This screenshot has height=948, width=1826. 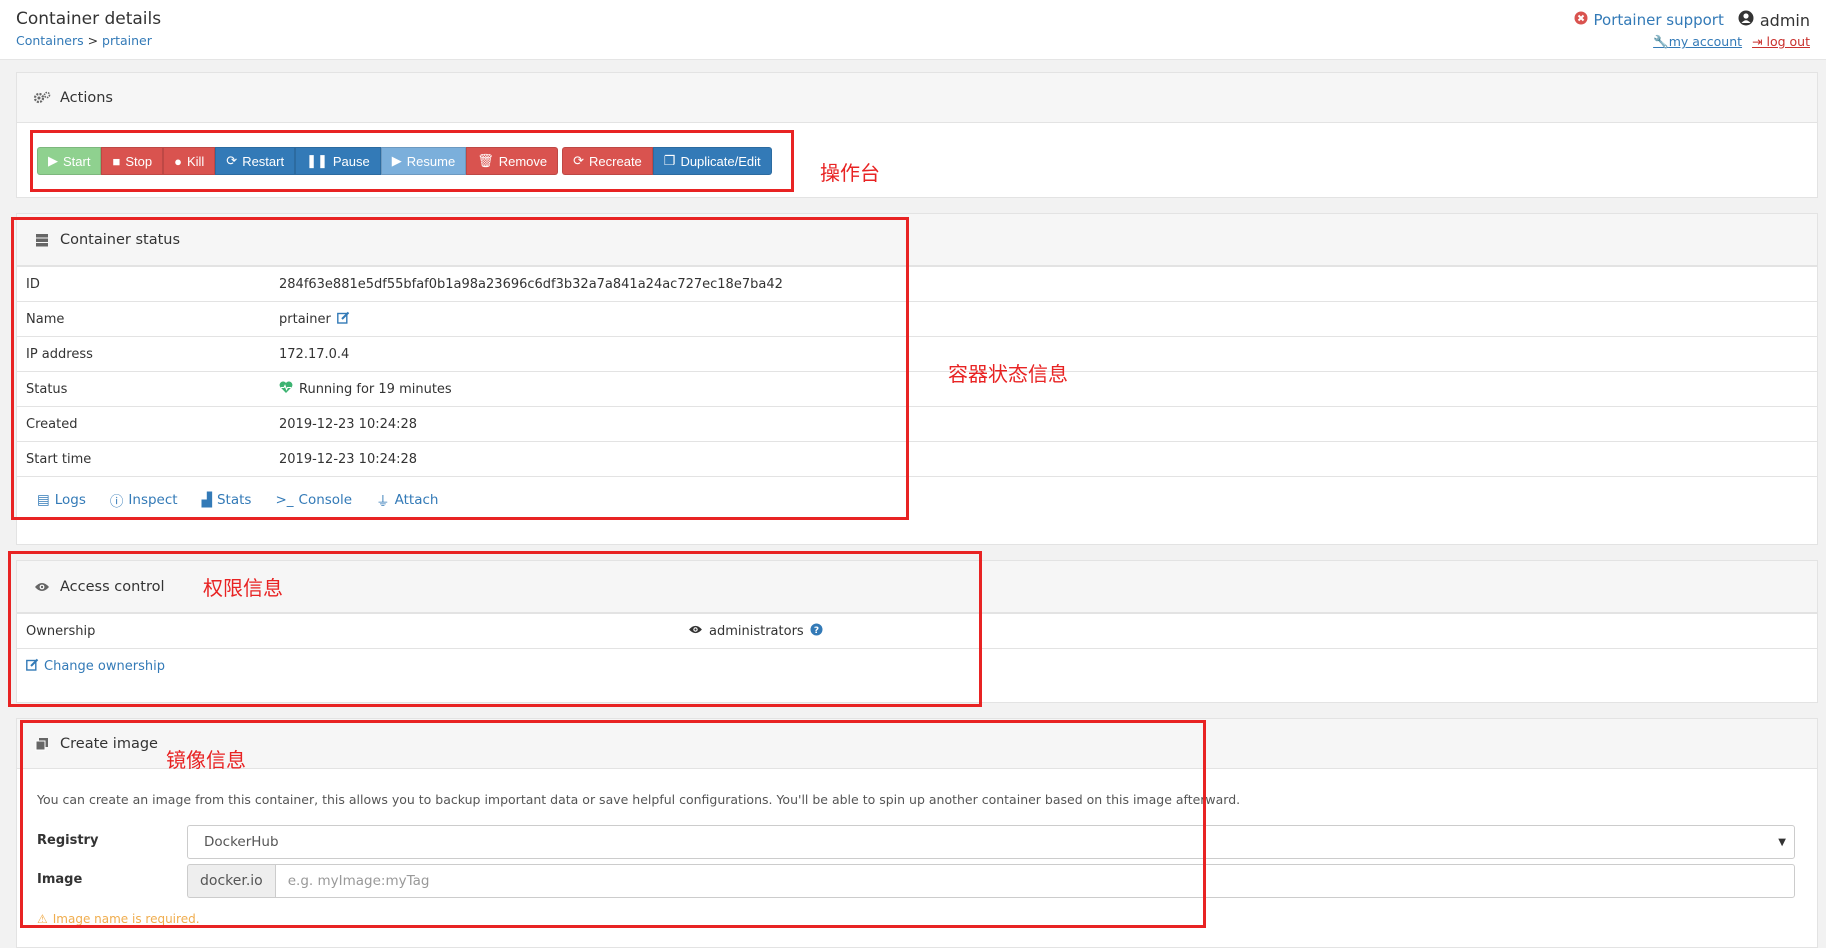 I want to click on username: admin, so click(x=1784, y=20).